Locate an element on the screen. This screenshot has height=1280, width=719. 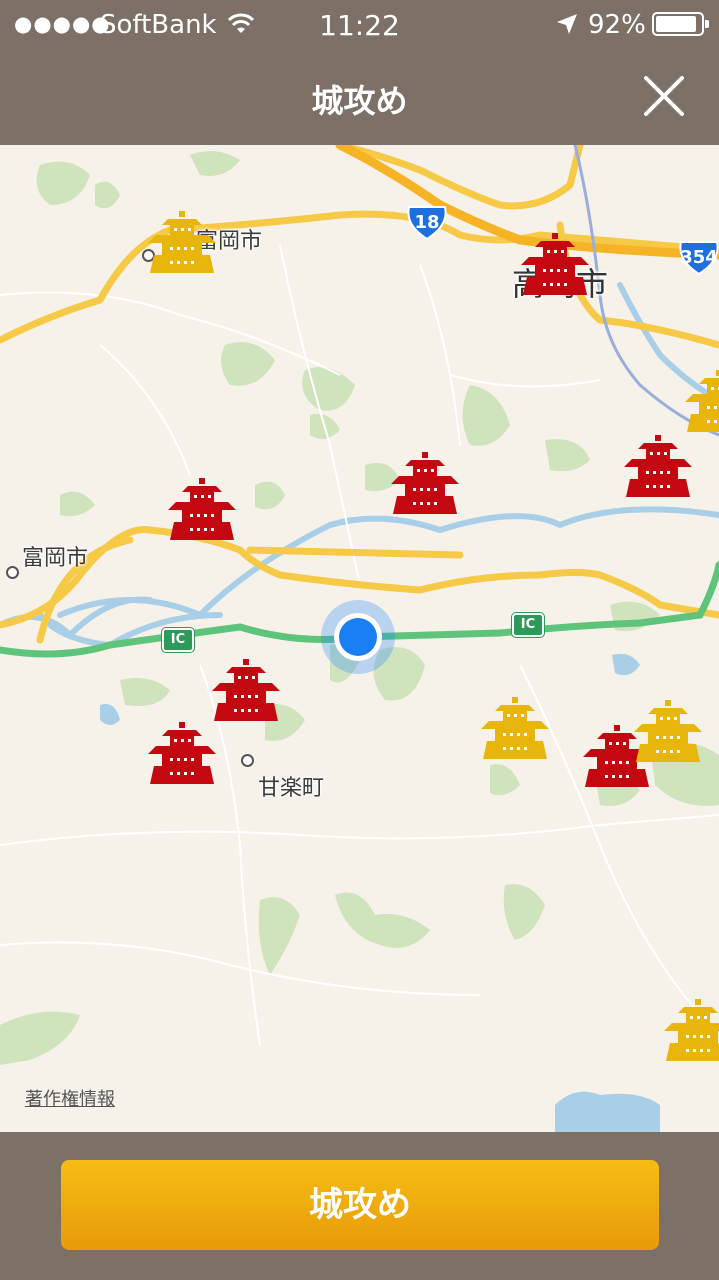
city-dot is located at coordinates (12, 572).